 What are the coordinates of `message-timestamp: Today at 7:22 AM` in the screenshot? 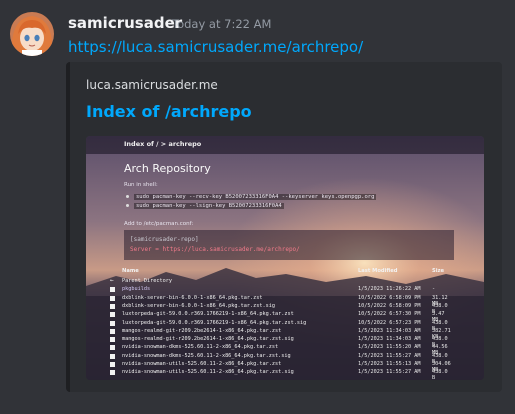 It's located at (222, 24).